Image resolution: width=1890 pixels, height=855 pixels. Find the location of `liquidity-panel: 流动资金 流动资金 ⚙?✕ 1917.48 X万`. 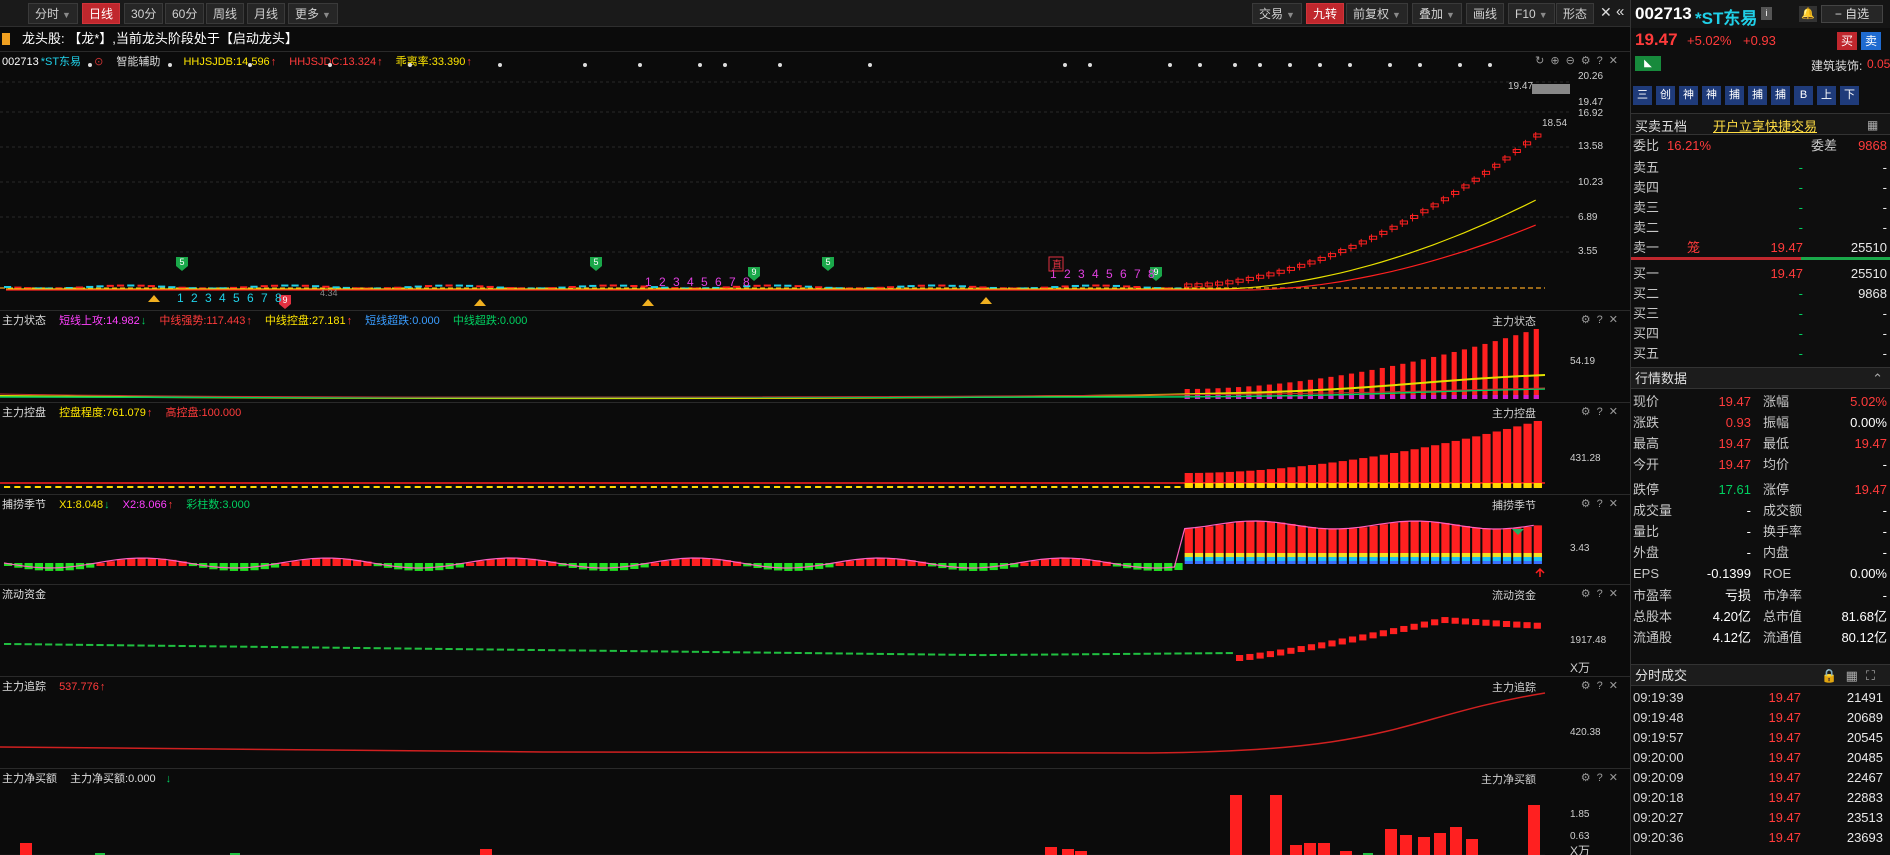

liquidity-panel: 流动资金 流动资金 ⚙?✕ 1917.48 X万 is located at coordinates (815, 630).